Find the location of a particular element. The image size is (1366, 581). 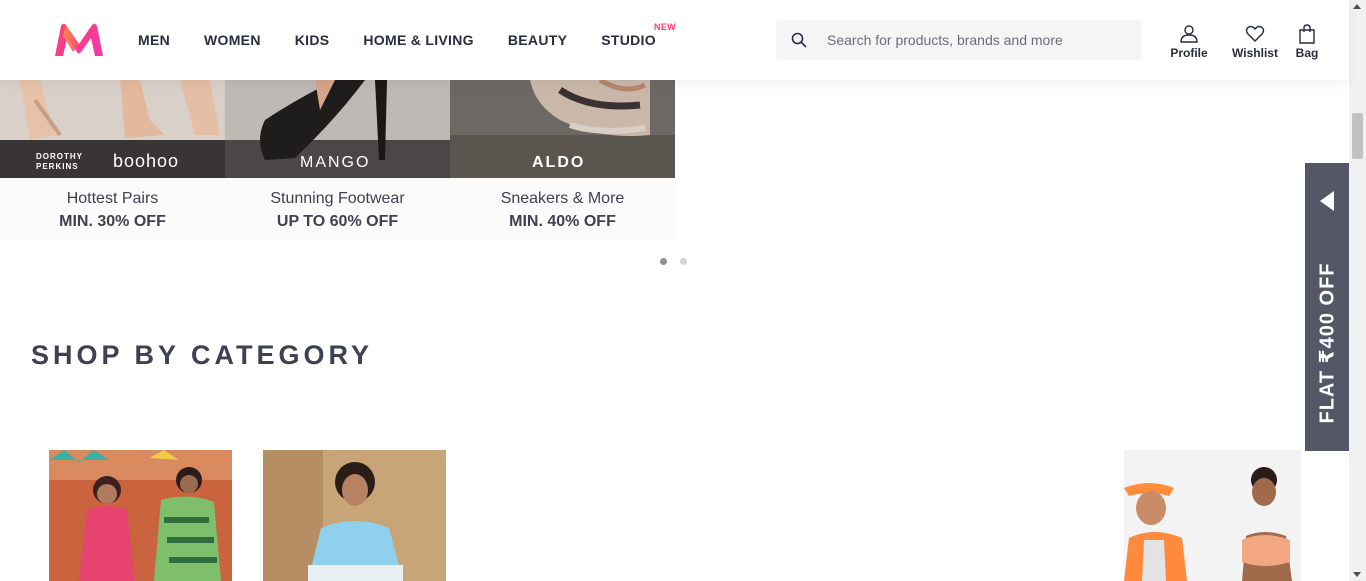

brand-boohoo: boohoo is located at coordinates (146, 161).